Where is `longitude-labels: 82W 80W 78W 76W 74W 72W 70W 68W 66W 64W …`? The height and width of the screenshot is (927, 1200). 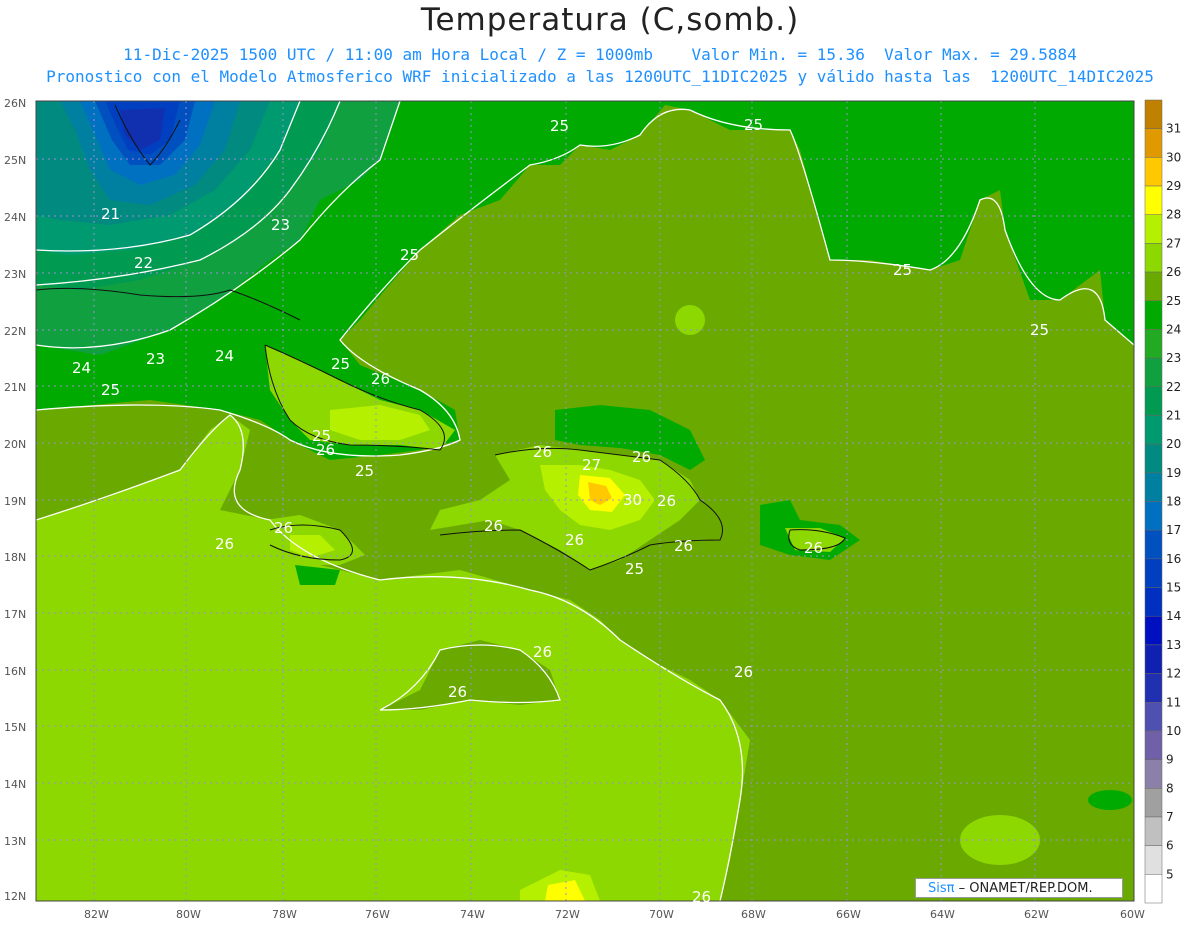 longitude-labels: 82W 80W 78W 76W 74W 72W 70W 68W 66W 64W … is located at coordinates (614, 914).